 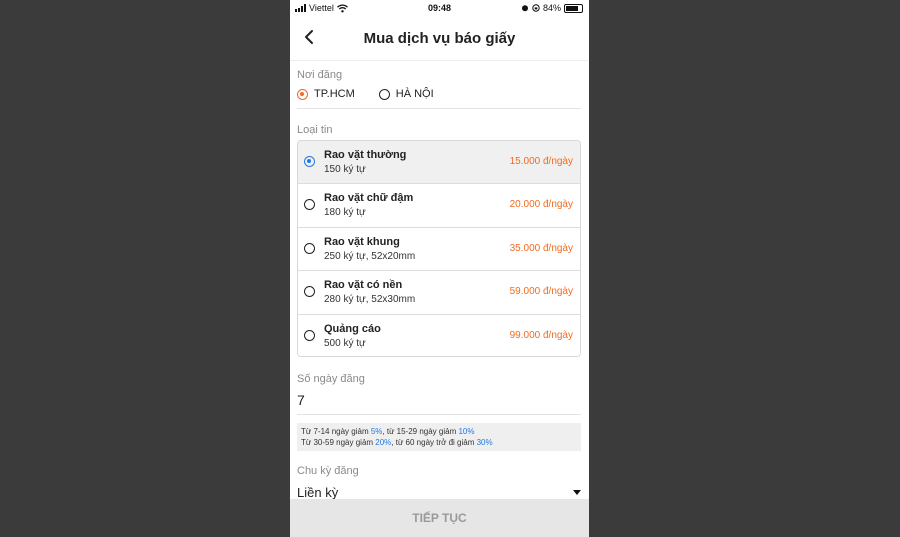 What do you see at coordinates (331, 379) in the screenshot?
I see `days-label: Số ngày đăng` at bounding box center [331, 379].